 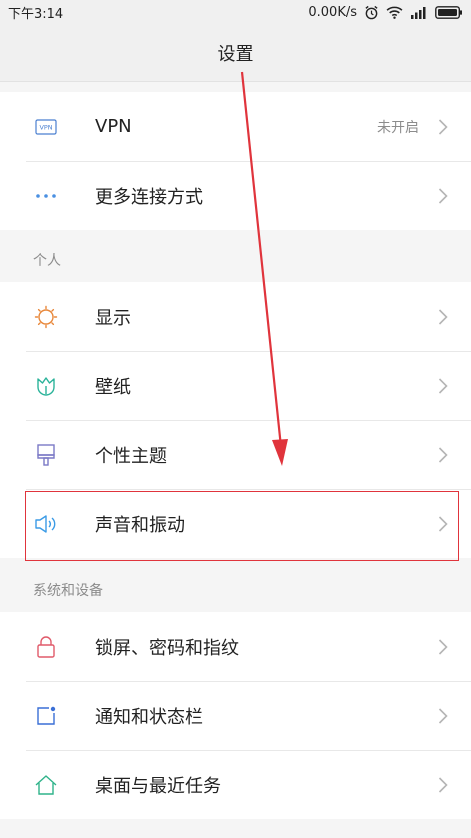 I want to click on settings-item-lockscreen: 锁屏、密码和指纹, so click(x=235, y=646).